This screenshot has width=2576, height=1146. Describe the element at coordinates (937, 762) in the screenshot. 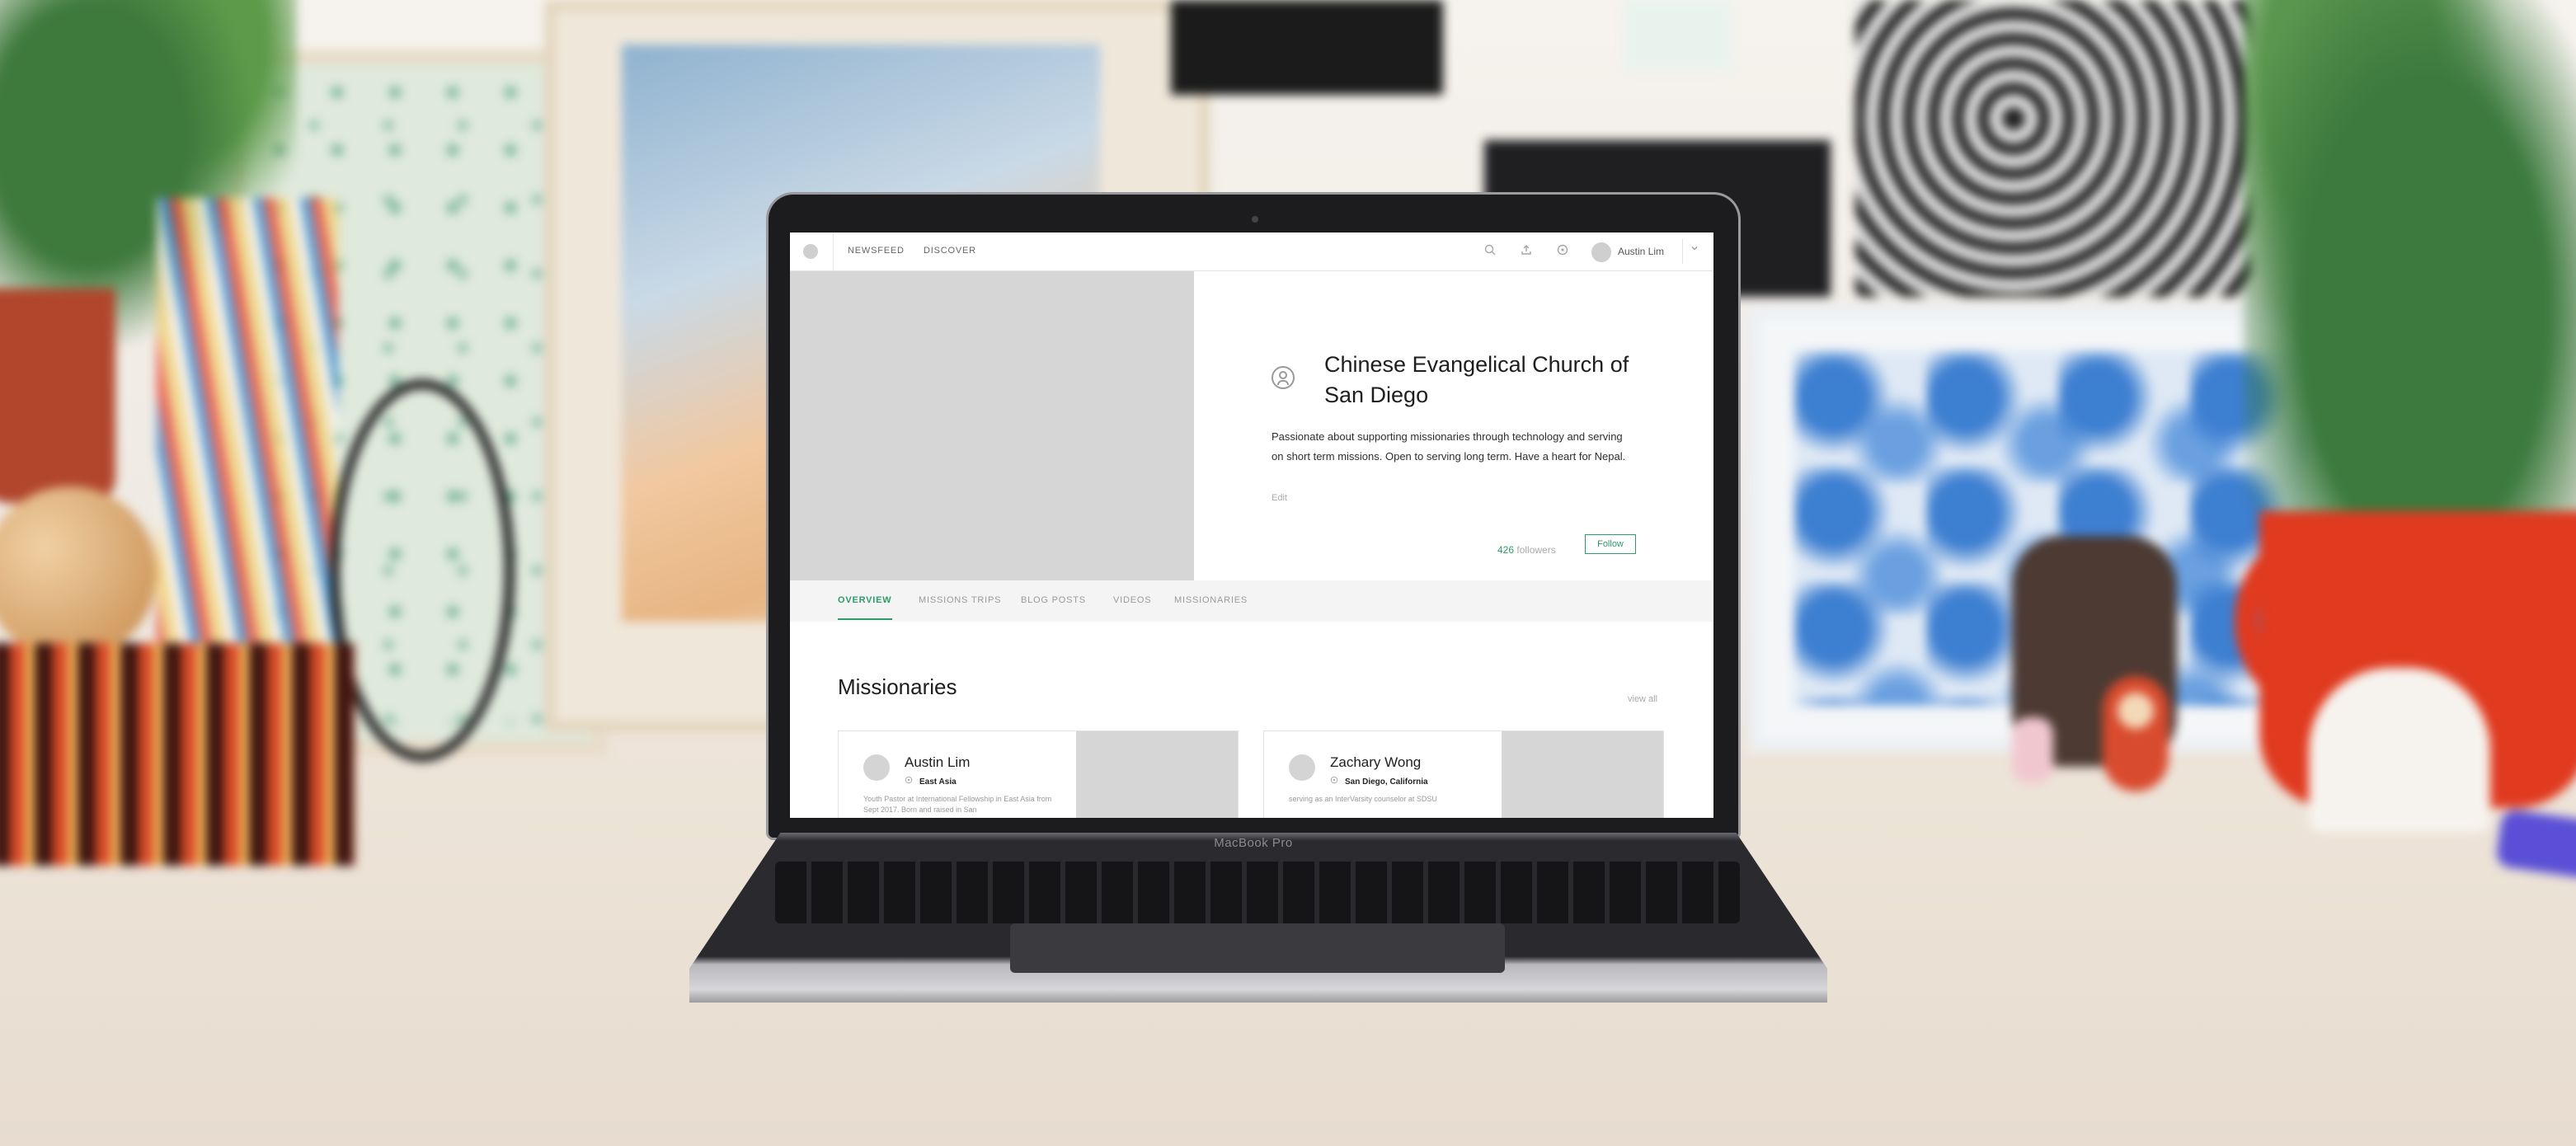

I see `missionary-name: Austin Lim` at that location.